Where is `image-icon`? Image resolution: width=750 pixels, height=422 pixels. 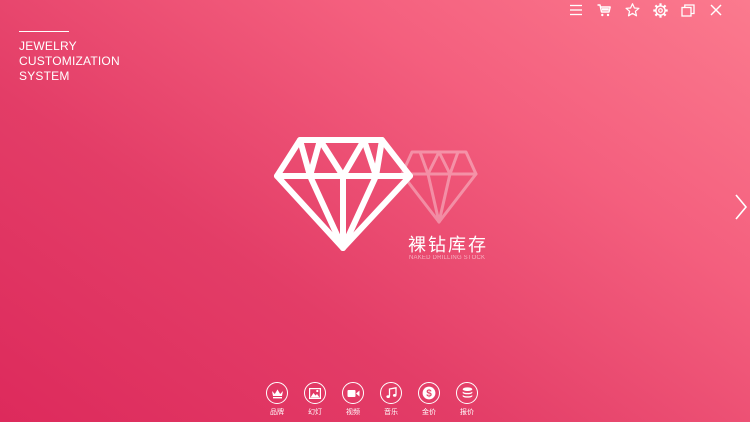 image-icon is located at coordinates (315, 393).